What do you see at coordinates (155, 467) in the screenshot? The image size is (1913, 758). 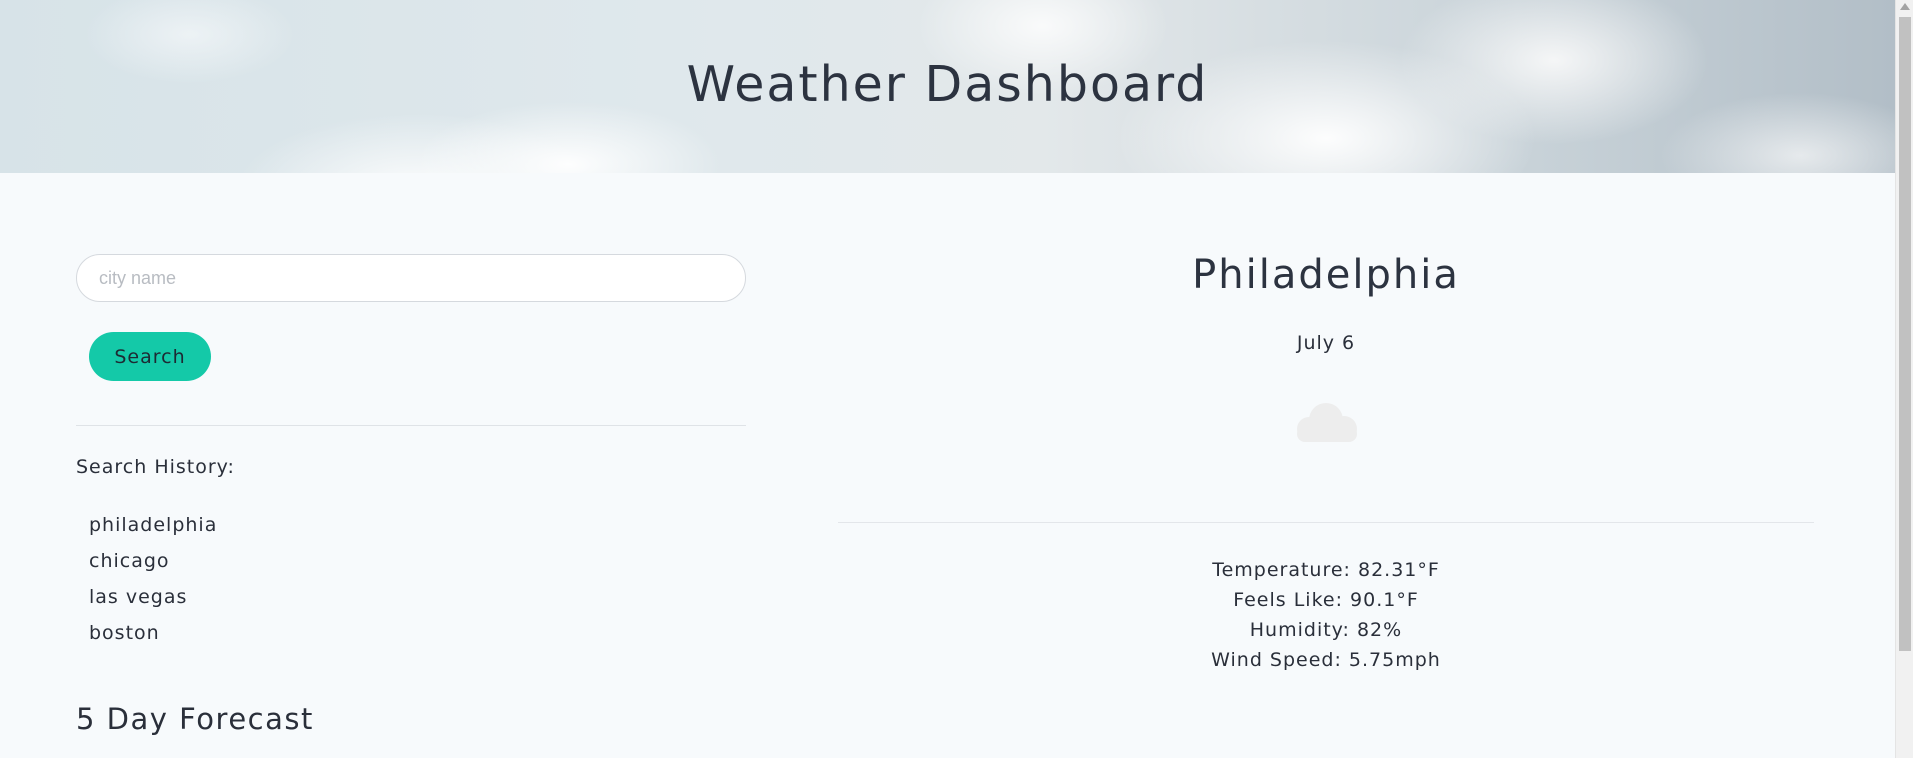 I see `search-history-label: Search History:` at bounding box center [155, 467].